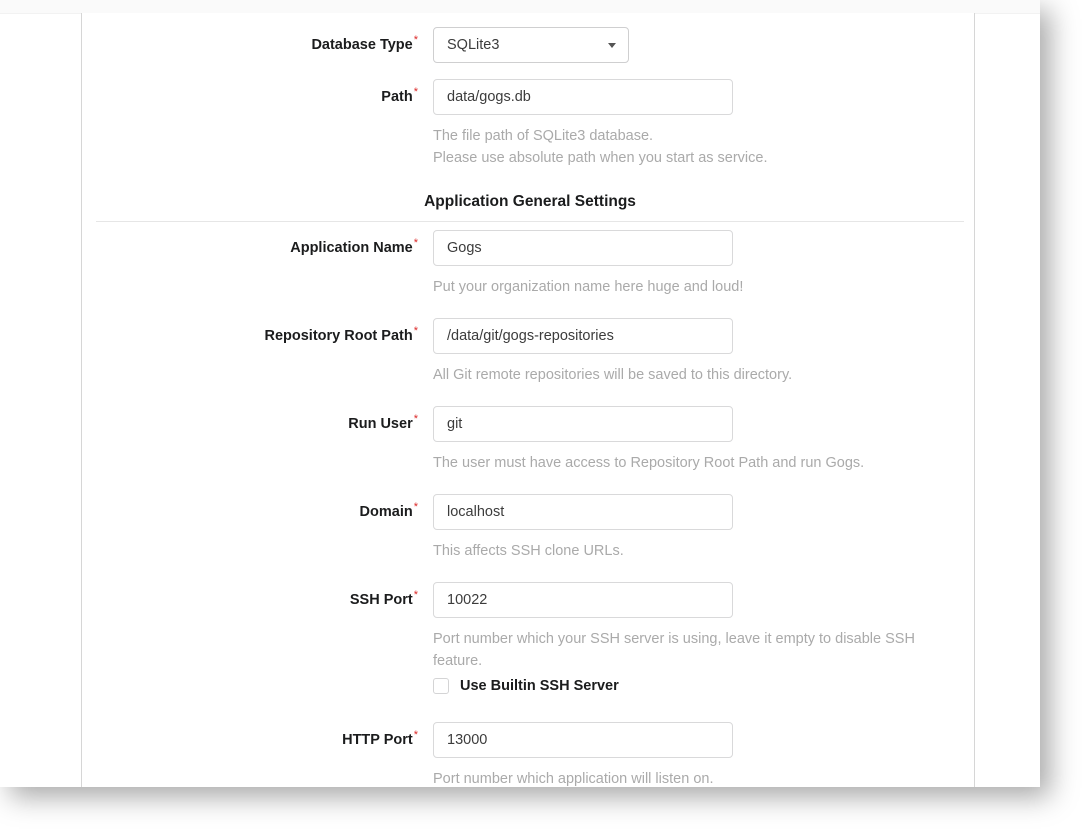 The width and height of the screenshot is (1089, 833). I want to click on database-type-selected-value: SQLite3, so click(473, 45).